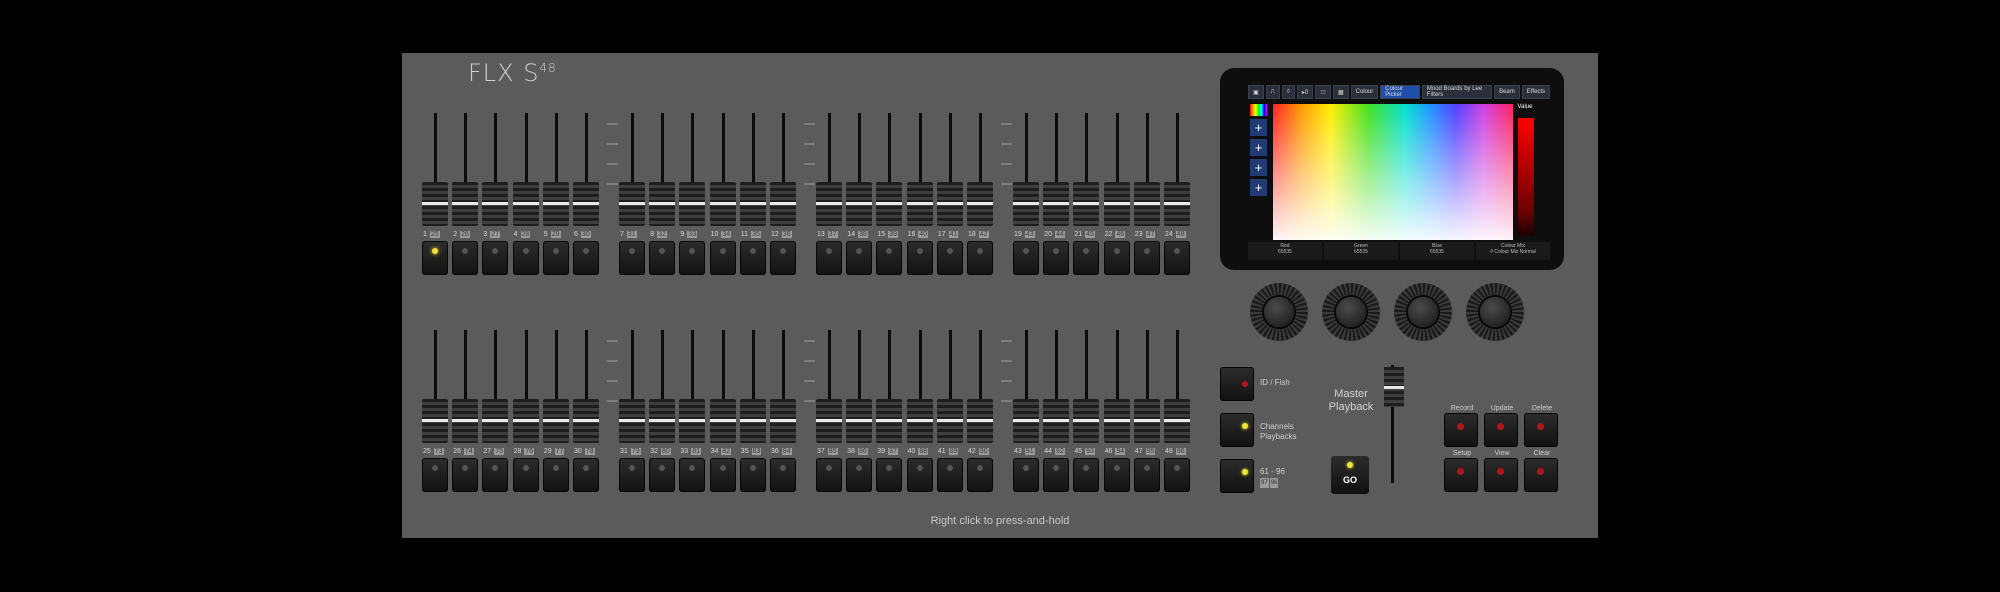 The height and width of the screenshot is (592, 2000). What do you see at coordinates (1361, 251) in the screenshot?
I see `readout-green: Green 65535` at bounding box center [1361, 251].